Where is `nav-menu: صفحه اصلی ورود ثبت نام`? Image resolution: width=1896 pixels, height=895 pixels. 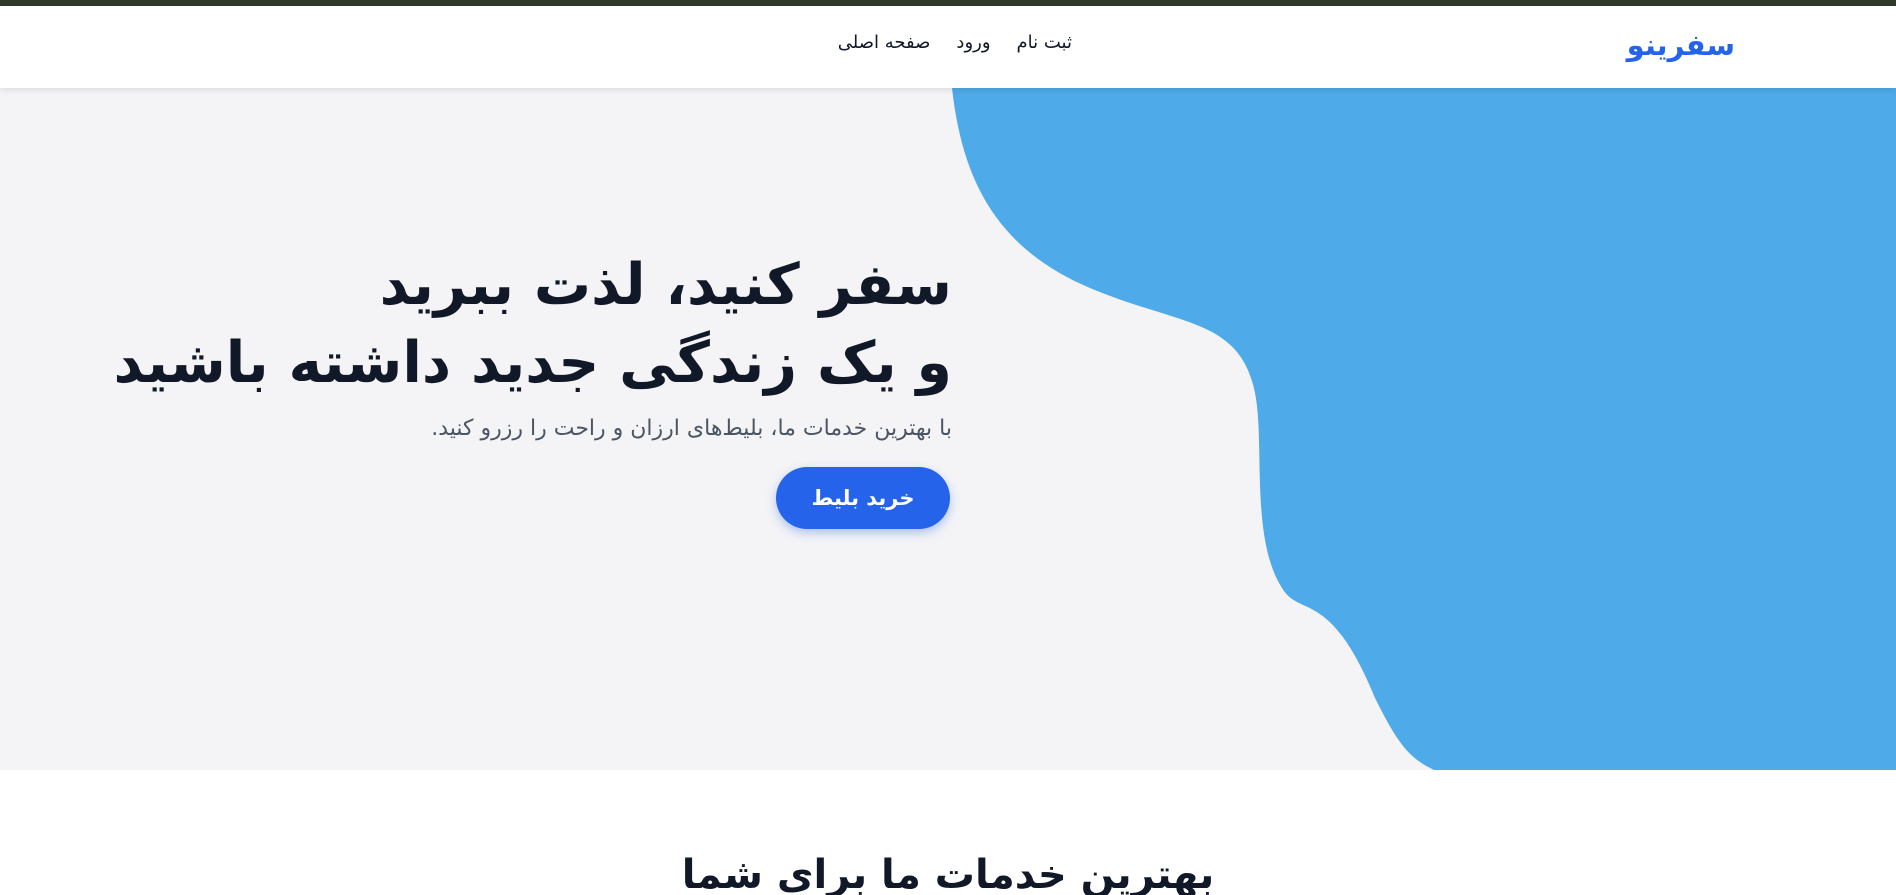
nav-menu: صفحه اصلی ورود ثبت نام is located at coordinates (955, 42).